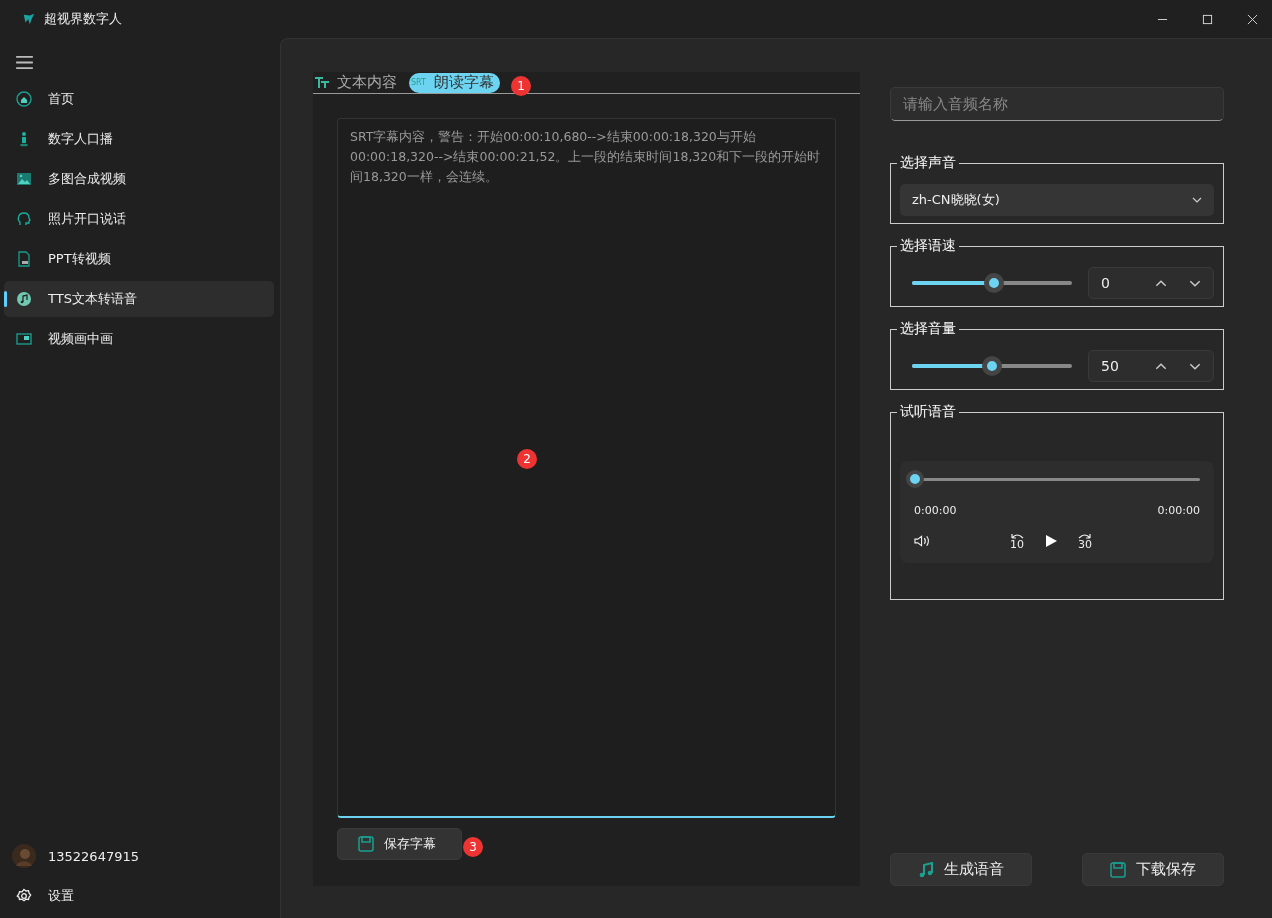 The image size is (1272, 918). Describe the element at coordinates (1151, 283) in the screenshot. I see `number-spinbox: 0` at that location.